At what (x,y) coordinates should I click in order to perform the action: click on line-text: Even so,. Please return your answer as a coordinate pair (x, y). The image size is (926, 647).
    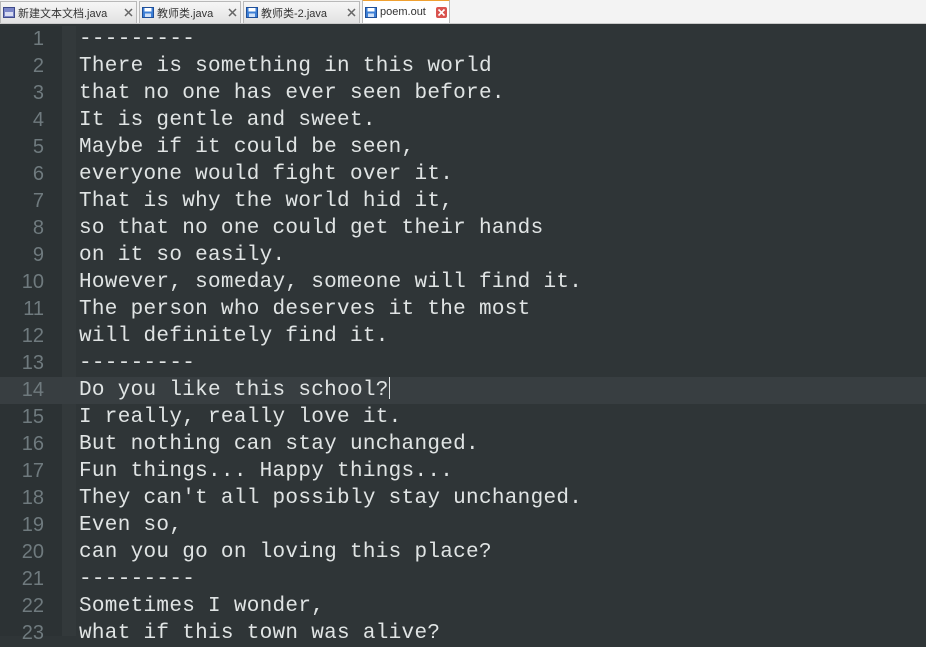
    Looking at the image, I should click on (130, 525).